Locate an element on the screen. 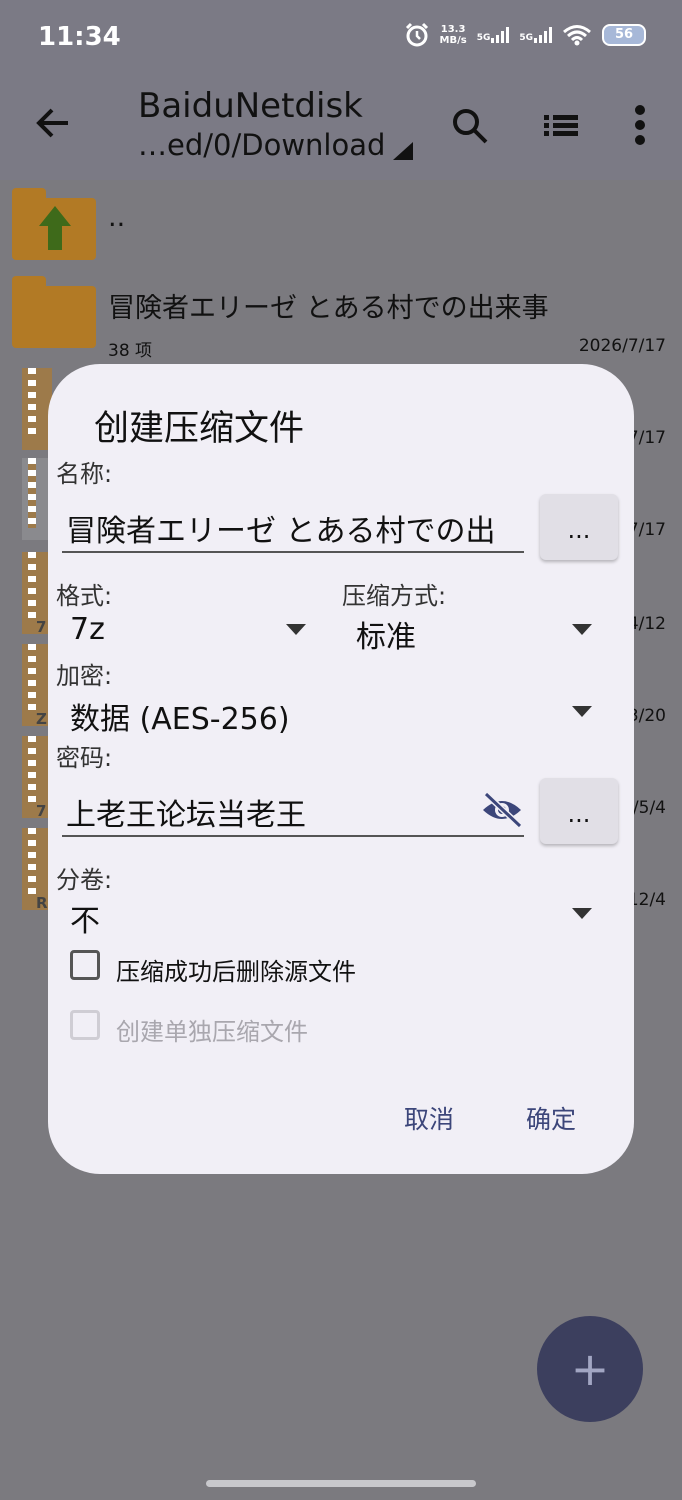  separate-archives-label: 创建单独压缩文件 is located at coordinates (212, 1032).